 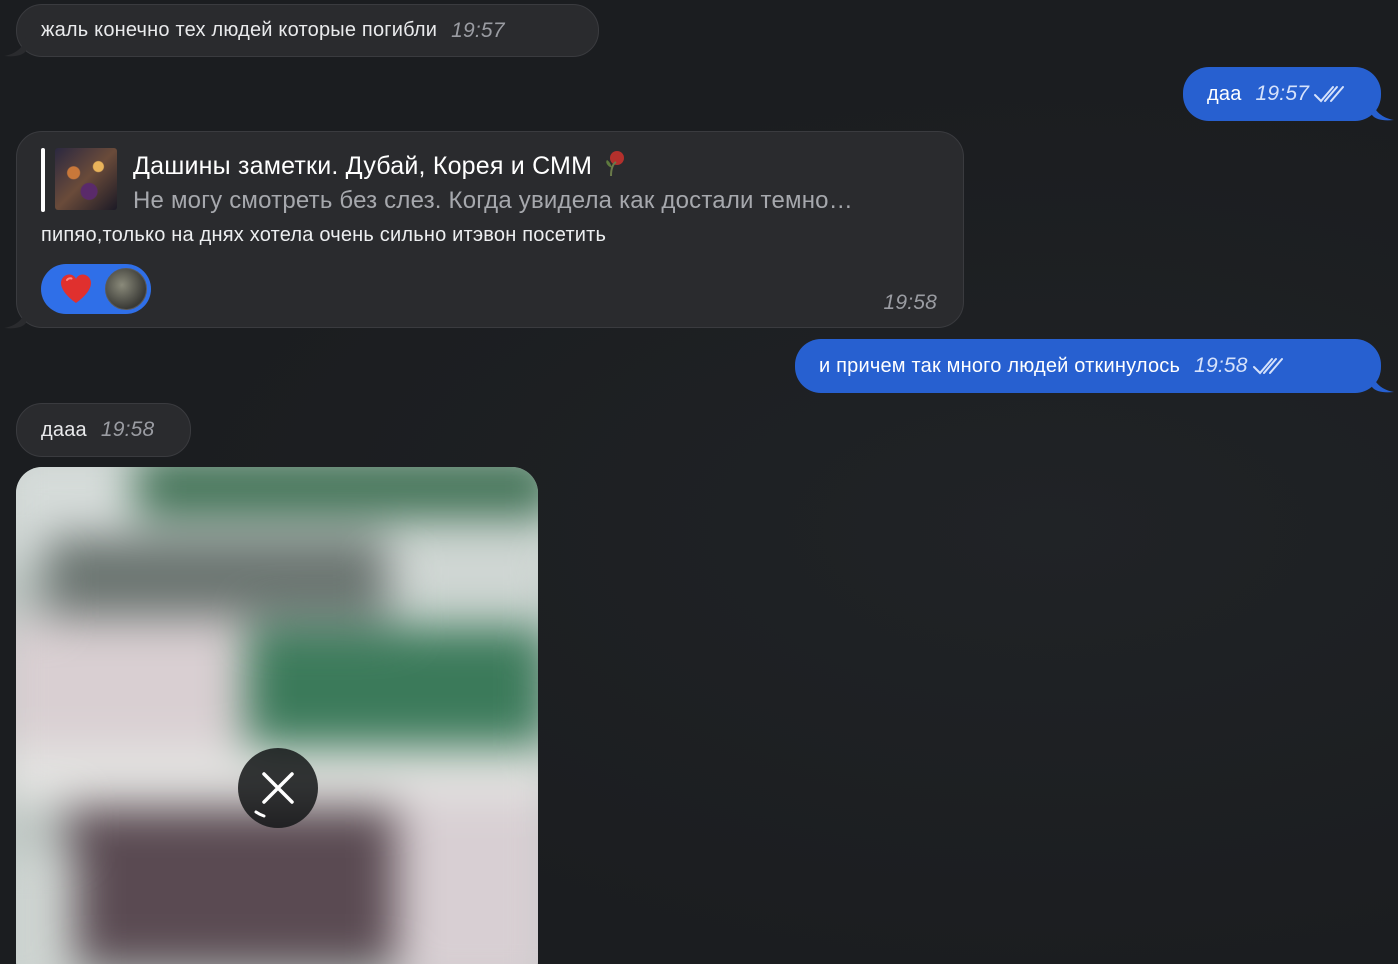 I want to click on message-text: даа, so click(x=1224, y=93).